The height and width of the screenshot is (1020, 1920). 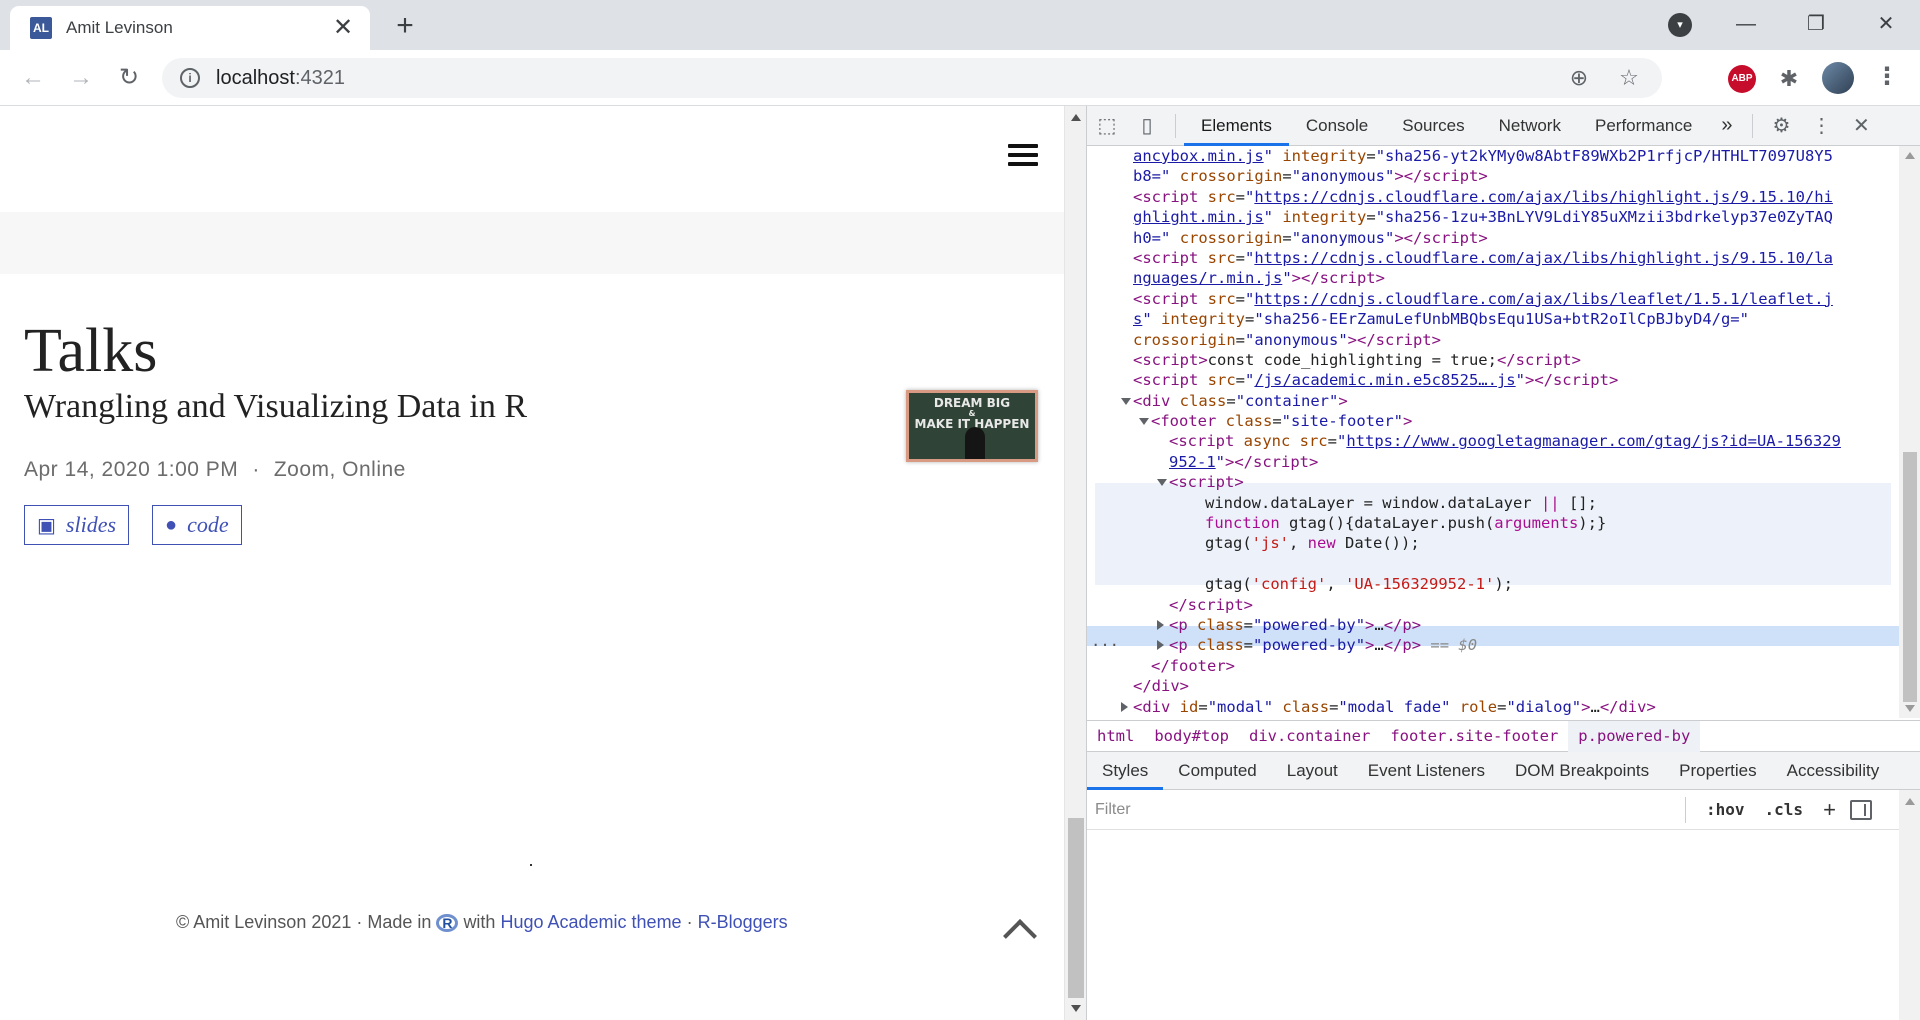 What do you see at coordinates (1493, 645) in the screenshot?
I see `selected-dom-line: ··· <p class="powered-by">…</p> == $0` at bounding box center [1493, 645].